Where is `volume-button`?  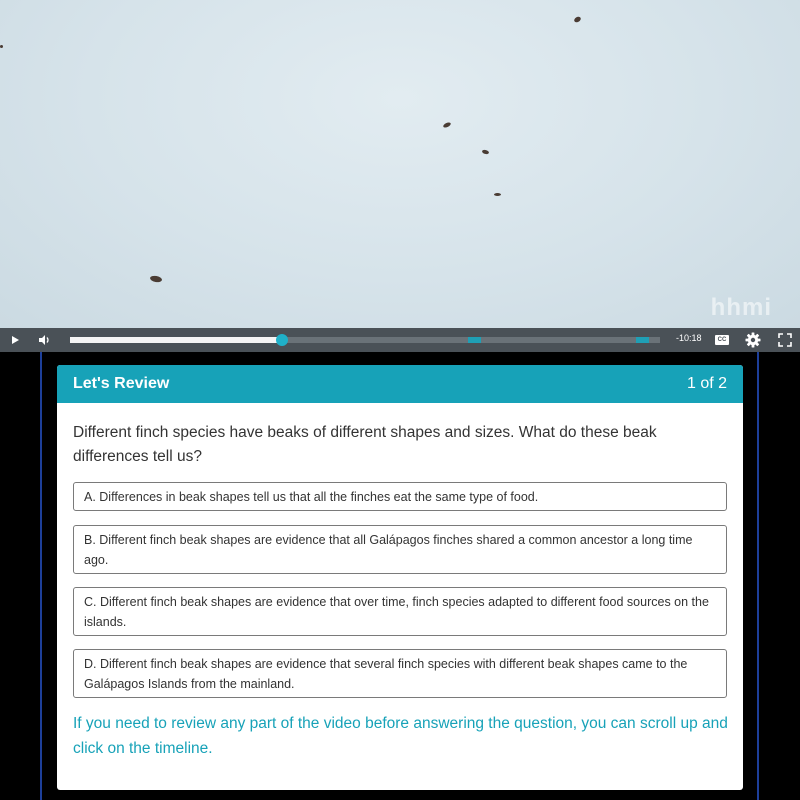
volume-button is located at coordinates (45, 340).